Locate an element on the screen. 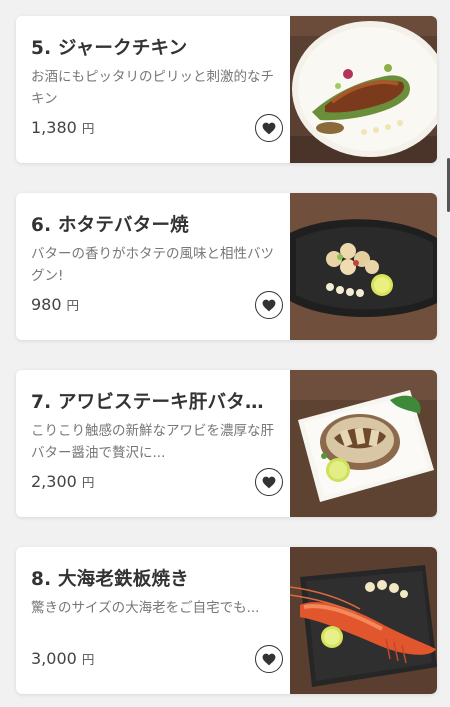 Image resolution: width=450 pixels, height=707 pixels. menu-item-price: 980 円 is located at coordinates (55, 304).